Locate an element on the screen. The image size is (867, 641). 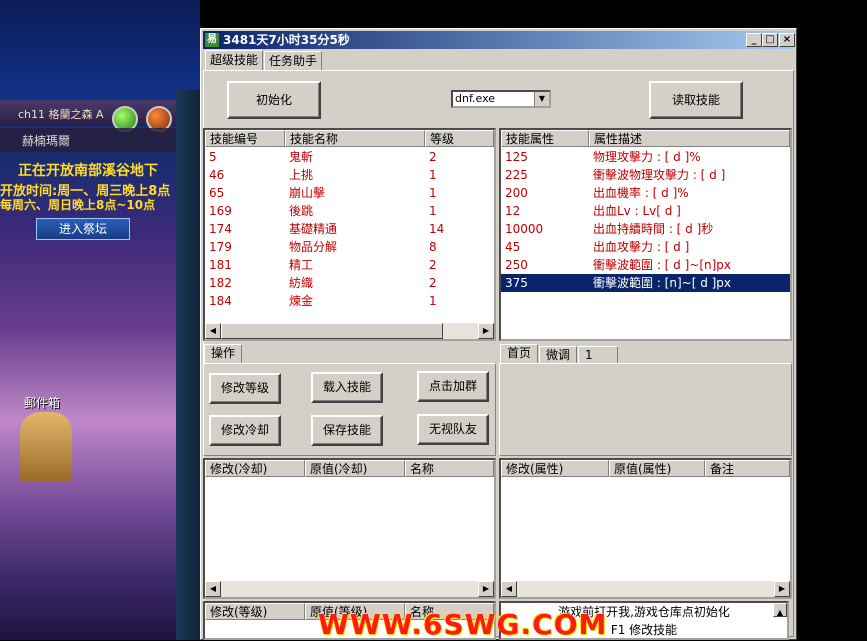
table-row: 225 衝擊波物理攻擊力 : [ d ] is located at coordinates (645, 175).